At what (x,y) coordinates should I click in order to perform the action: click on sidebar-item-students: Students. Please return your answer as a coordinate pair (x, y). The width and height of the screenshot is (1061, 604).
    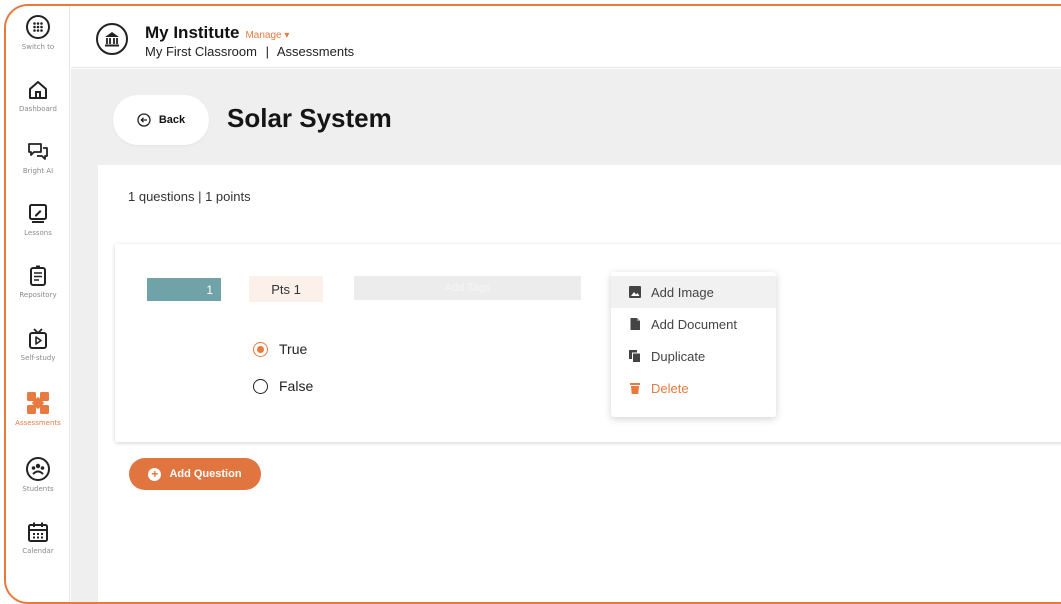
    Looking at the image, I should click on (38, 474).